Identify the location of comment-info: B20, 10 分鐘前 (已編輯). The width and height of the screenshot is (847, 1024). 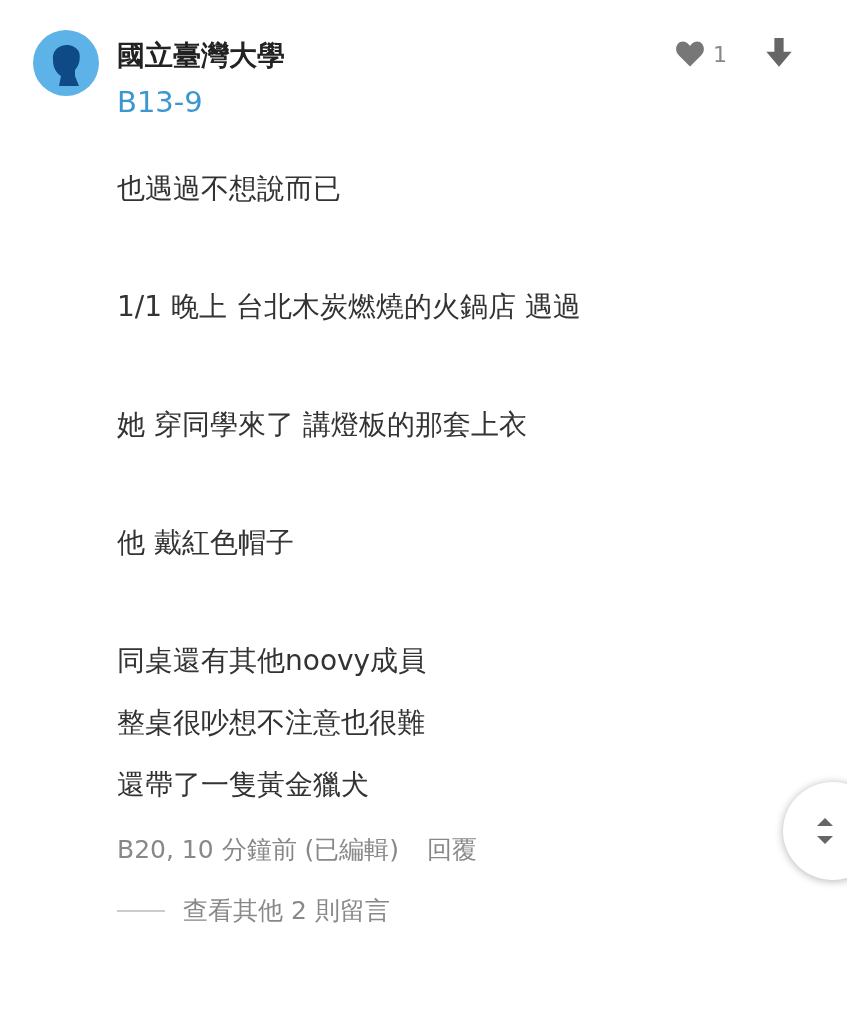
(258, 850).